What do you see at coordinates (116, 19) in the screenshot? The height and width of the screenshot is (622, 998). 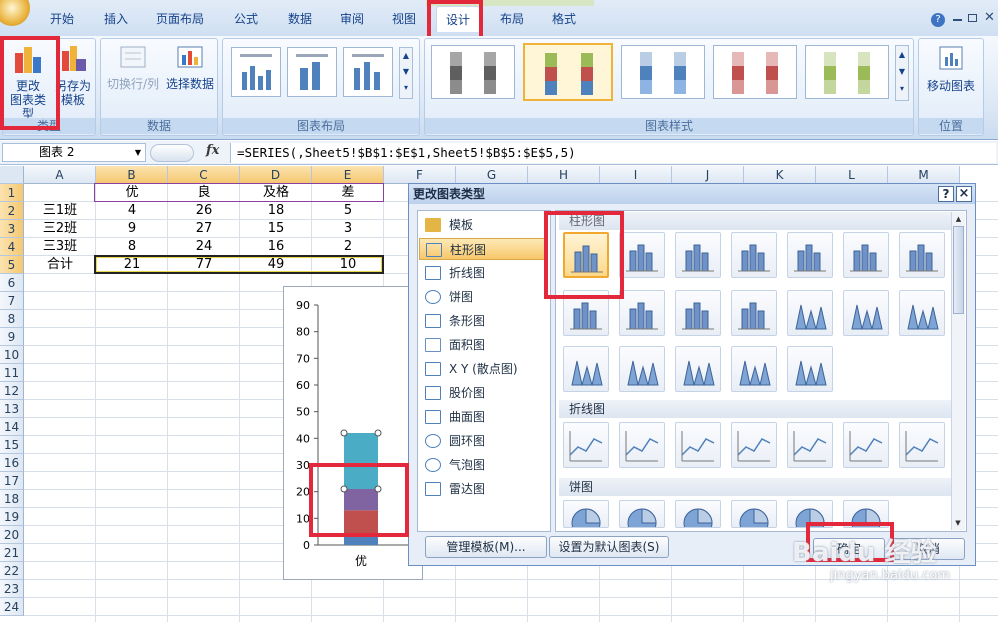 I see `tab-insert: 插入` at bounding box center [116, 19].